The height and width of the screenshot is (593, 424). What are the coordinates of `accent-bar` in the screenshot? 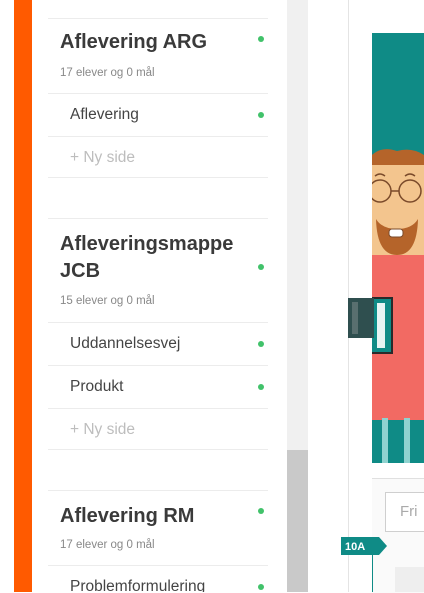 It's located at (23, 296).